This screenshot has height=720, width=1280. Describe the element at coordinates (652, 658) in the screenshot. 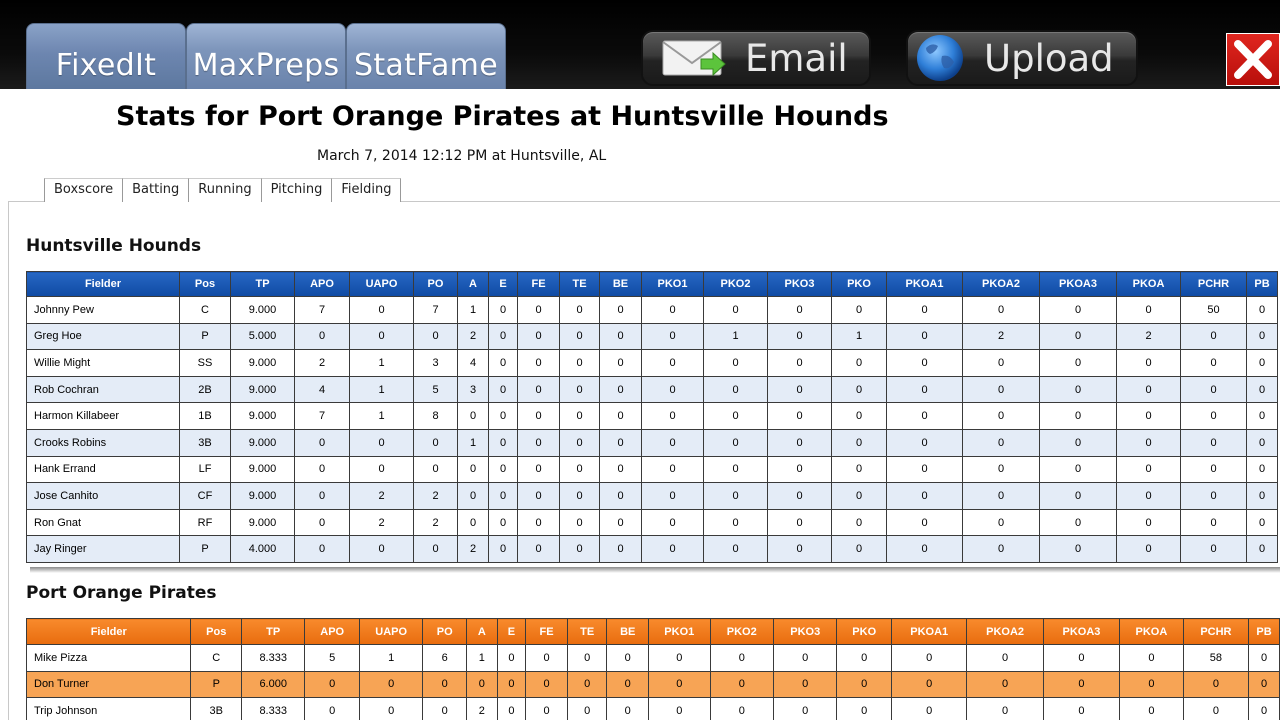

I see `table-row: Mike Pizza C 8.333 5 1 6 1 0 0 0 0 0 0 0 0 0 0 0 0 58 0` at that location.